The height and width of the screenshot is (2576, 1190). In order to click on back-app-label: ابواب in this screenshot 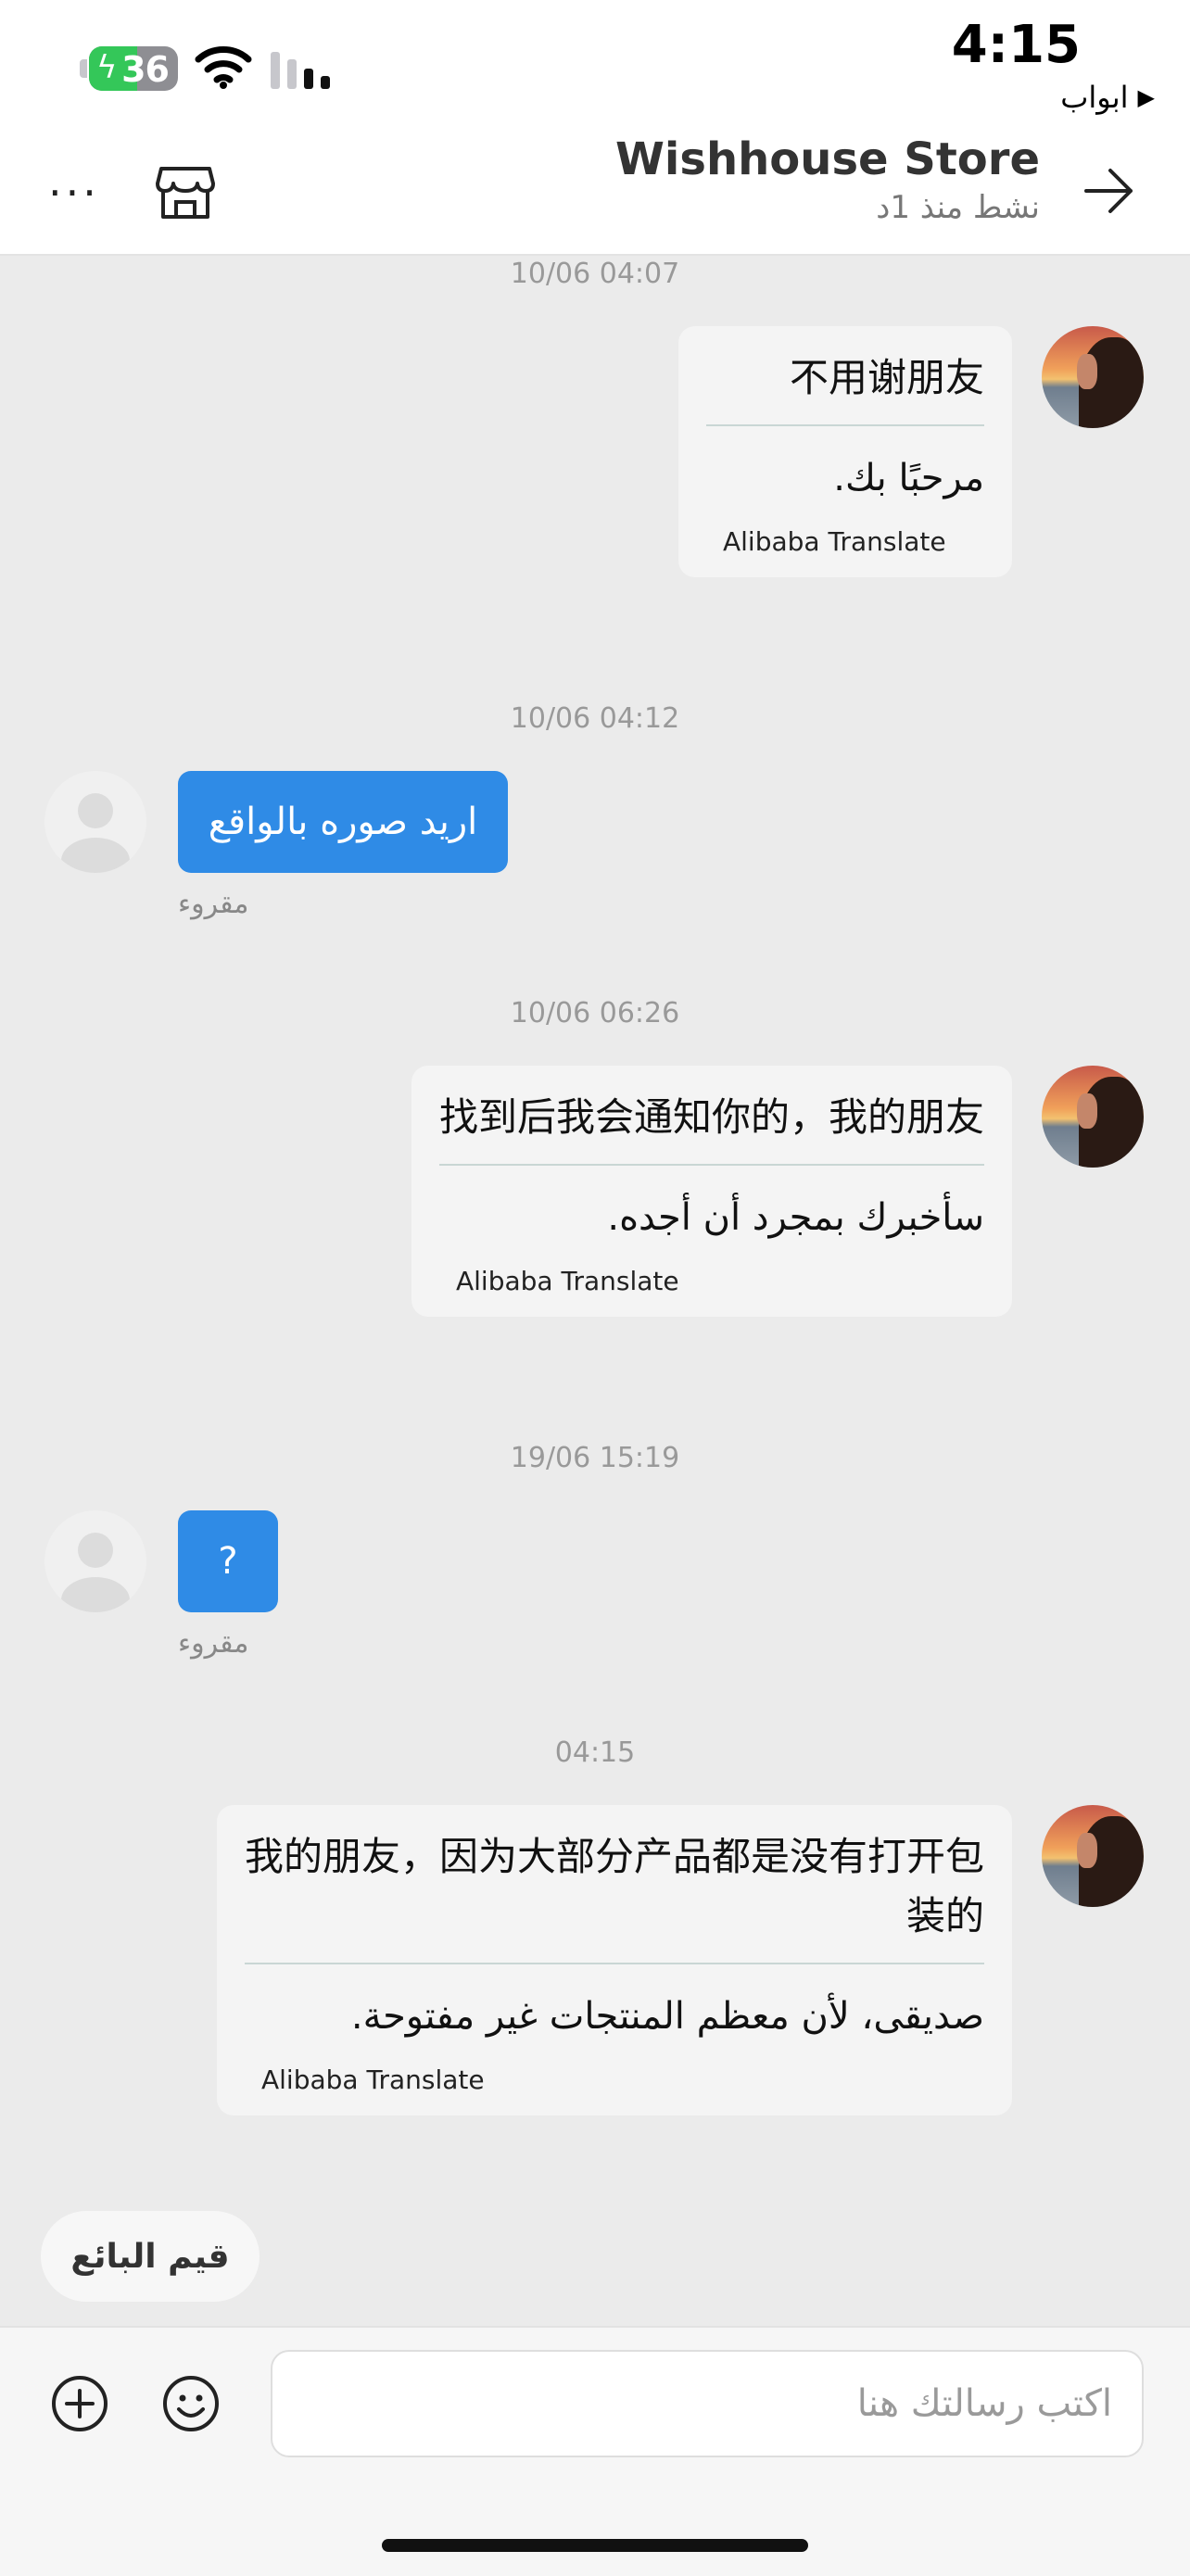, I will do `click(1094, 97)`.